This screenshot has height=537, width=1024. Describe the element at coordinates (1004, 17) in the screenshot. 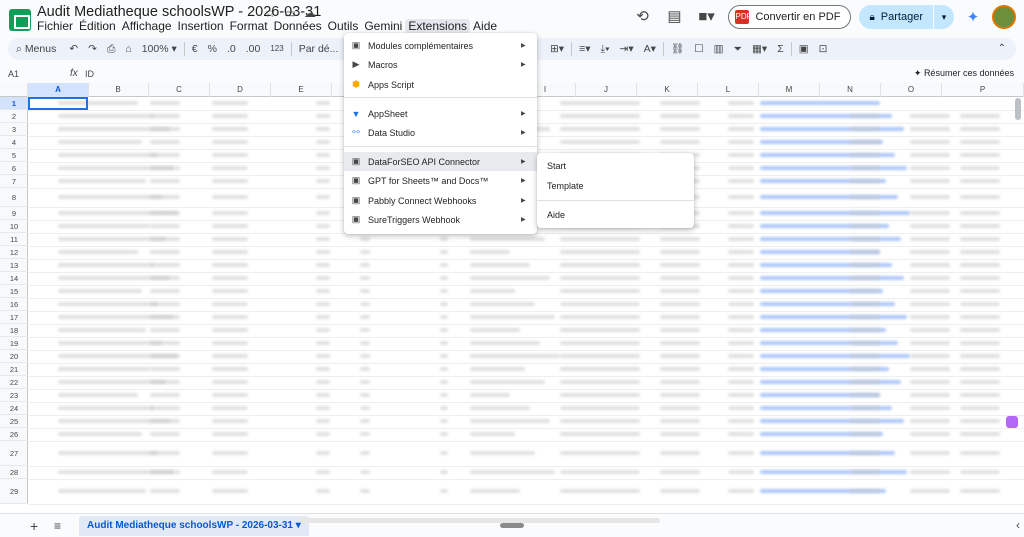

I see `avatar` at that location.